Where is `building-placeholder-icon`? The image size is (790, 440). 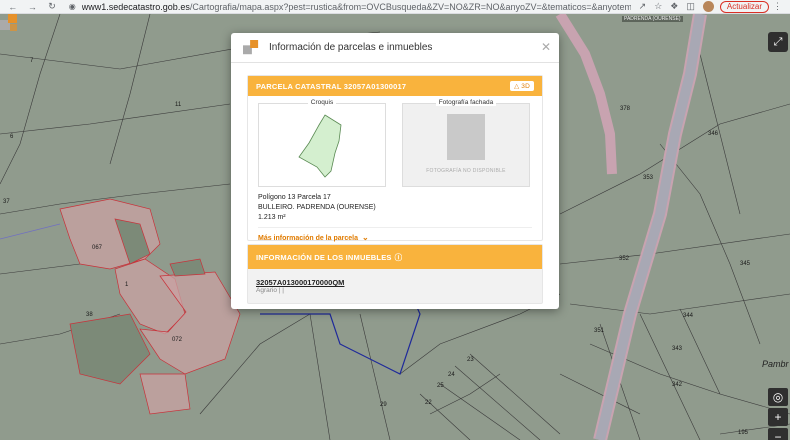
building-placeholder-icon is located at coordinates (466, 137).